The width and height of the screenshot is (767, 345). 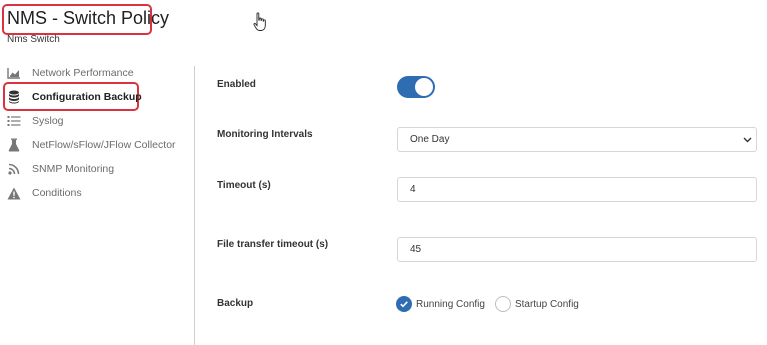 I want to click on sidebar-item-label: SNMP Monitoring, so click(x=73, y=169).